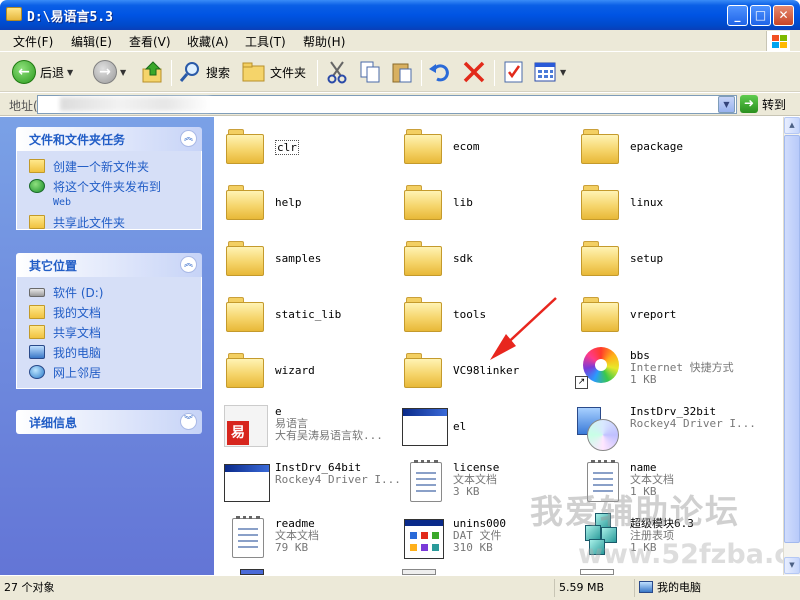 Image resolution: width=800 pixels, height=600 pixels. I want to click on task-new-folder: 创建一个新文件夹, so click(109, 166).